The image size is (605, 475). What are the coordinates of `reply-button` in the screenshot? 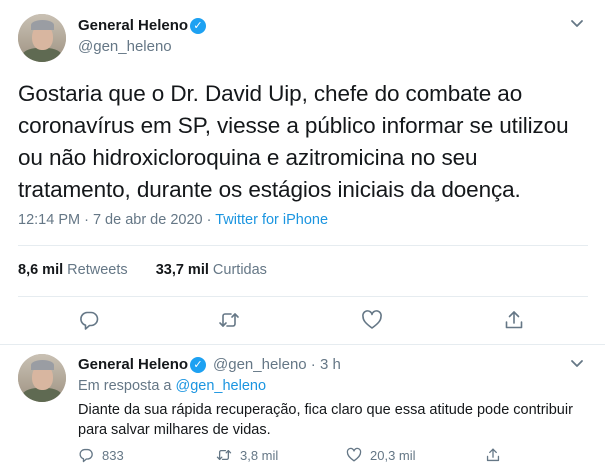 It's located at (89, 320).